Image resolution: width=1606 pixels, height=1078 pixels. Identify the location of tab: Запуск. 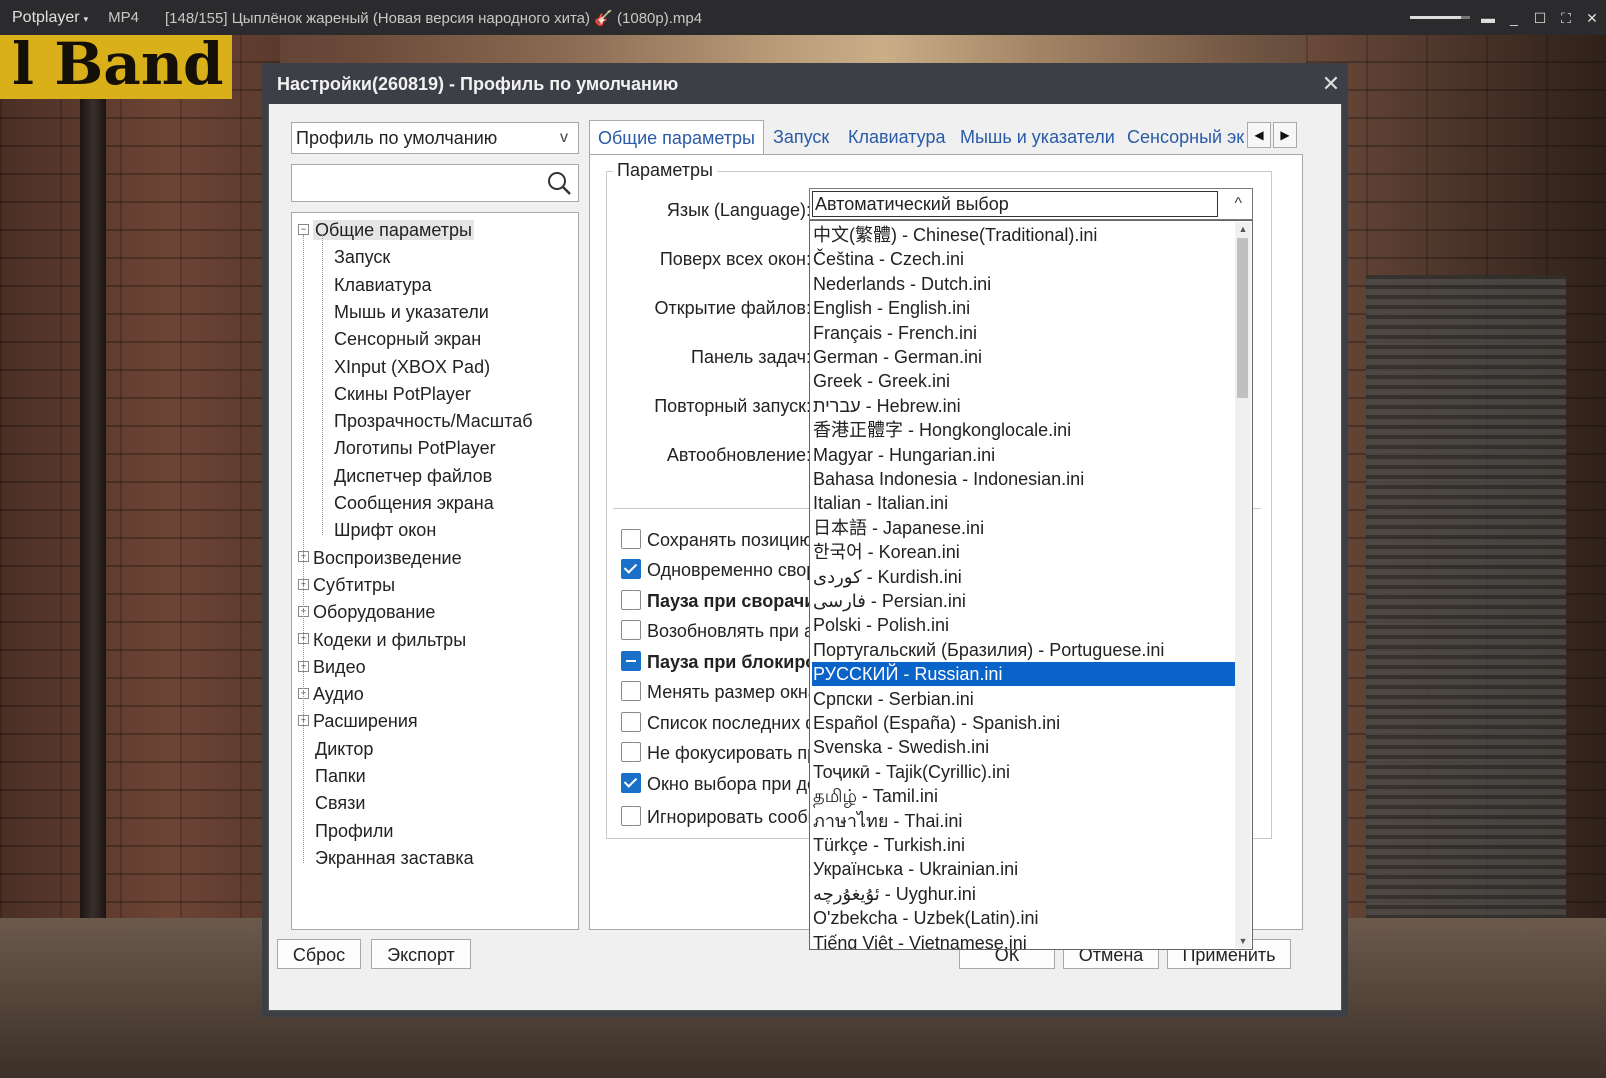
(801, 137).